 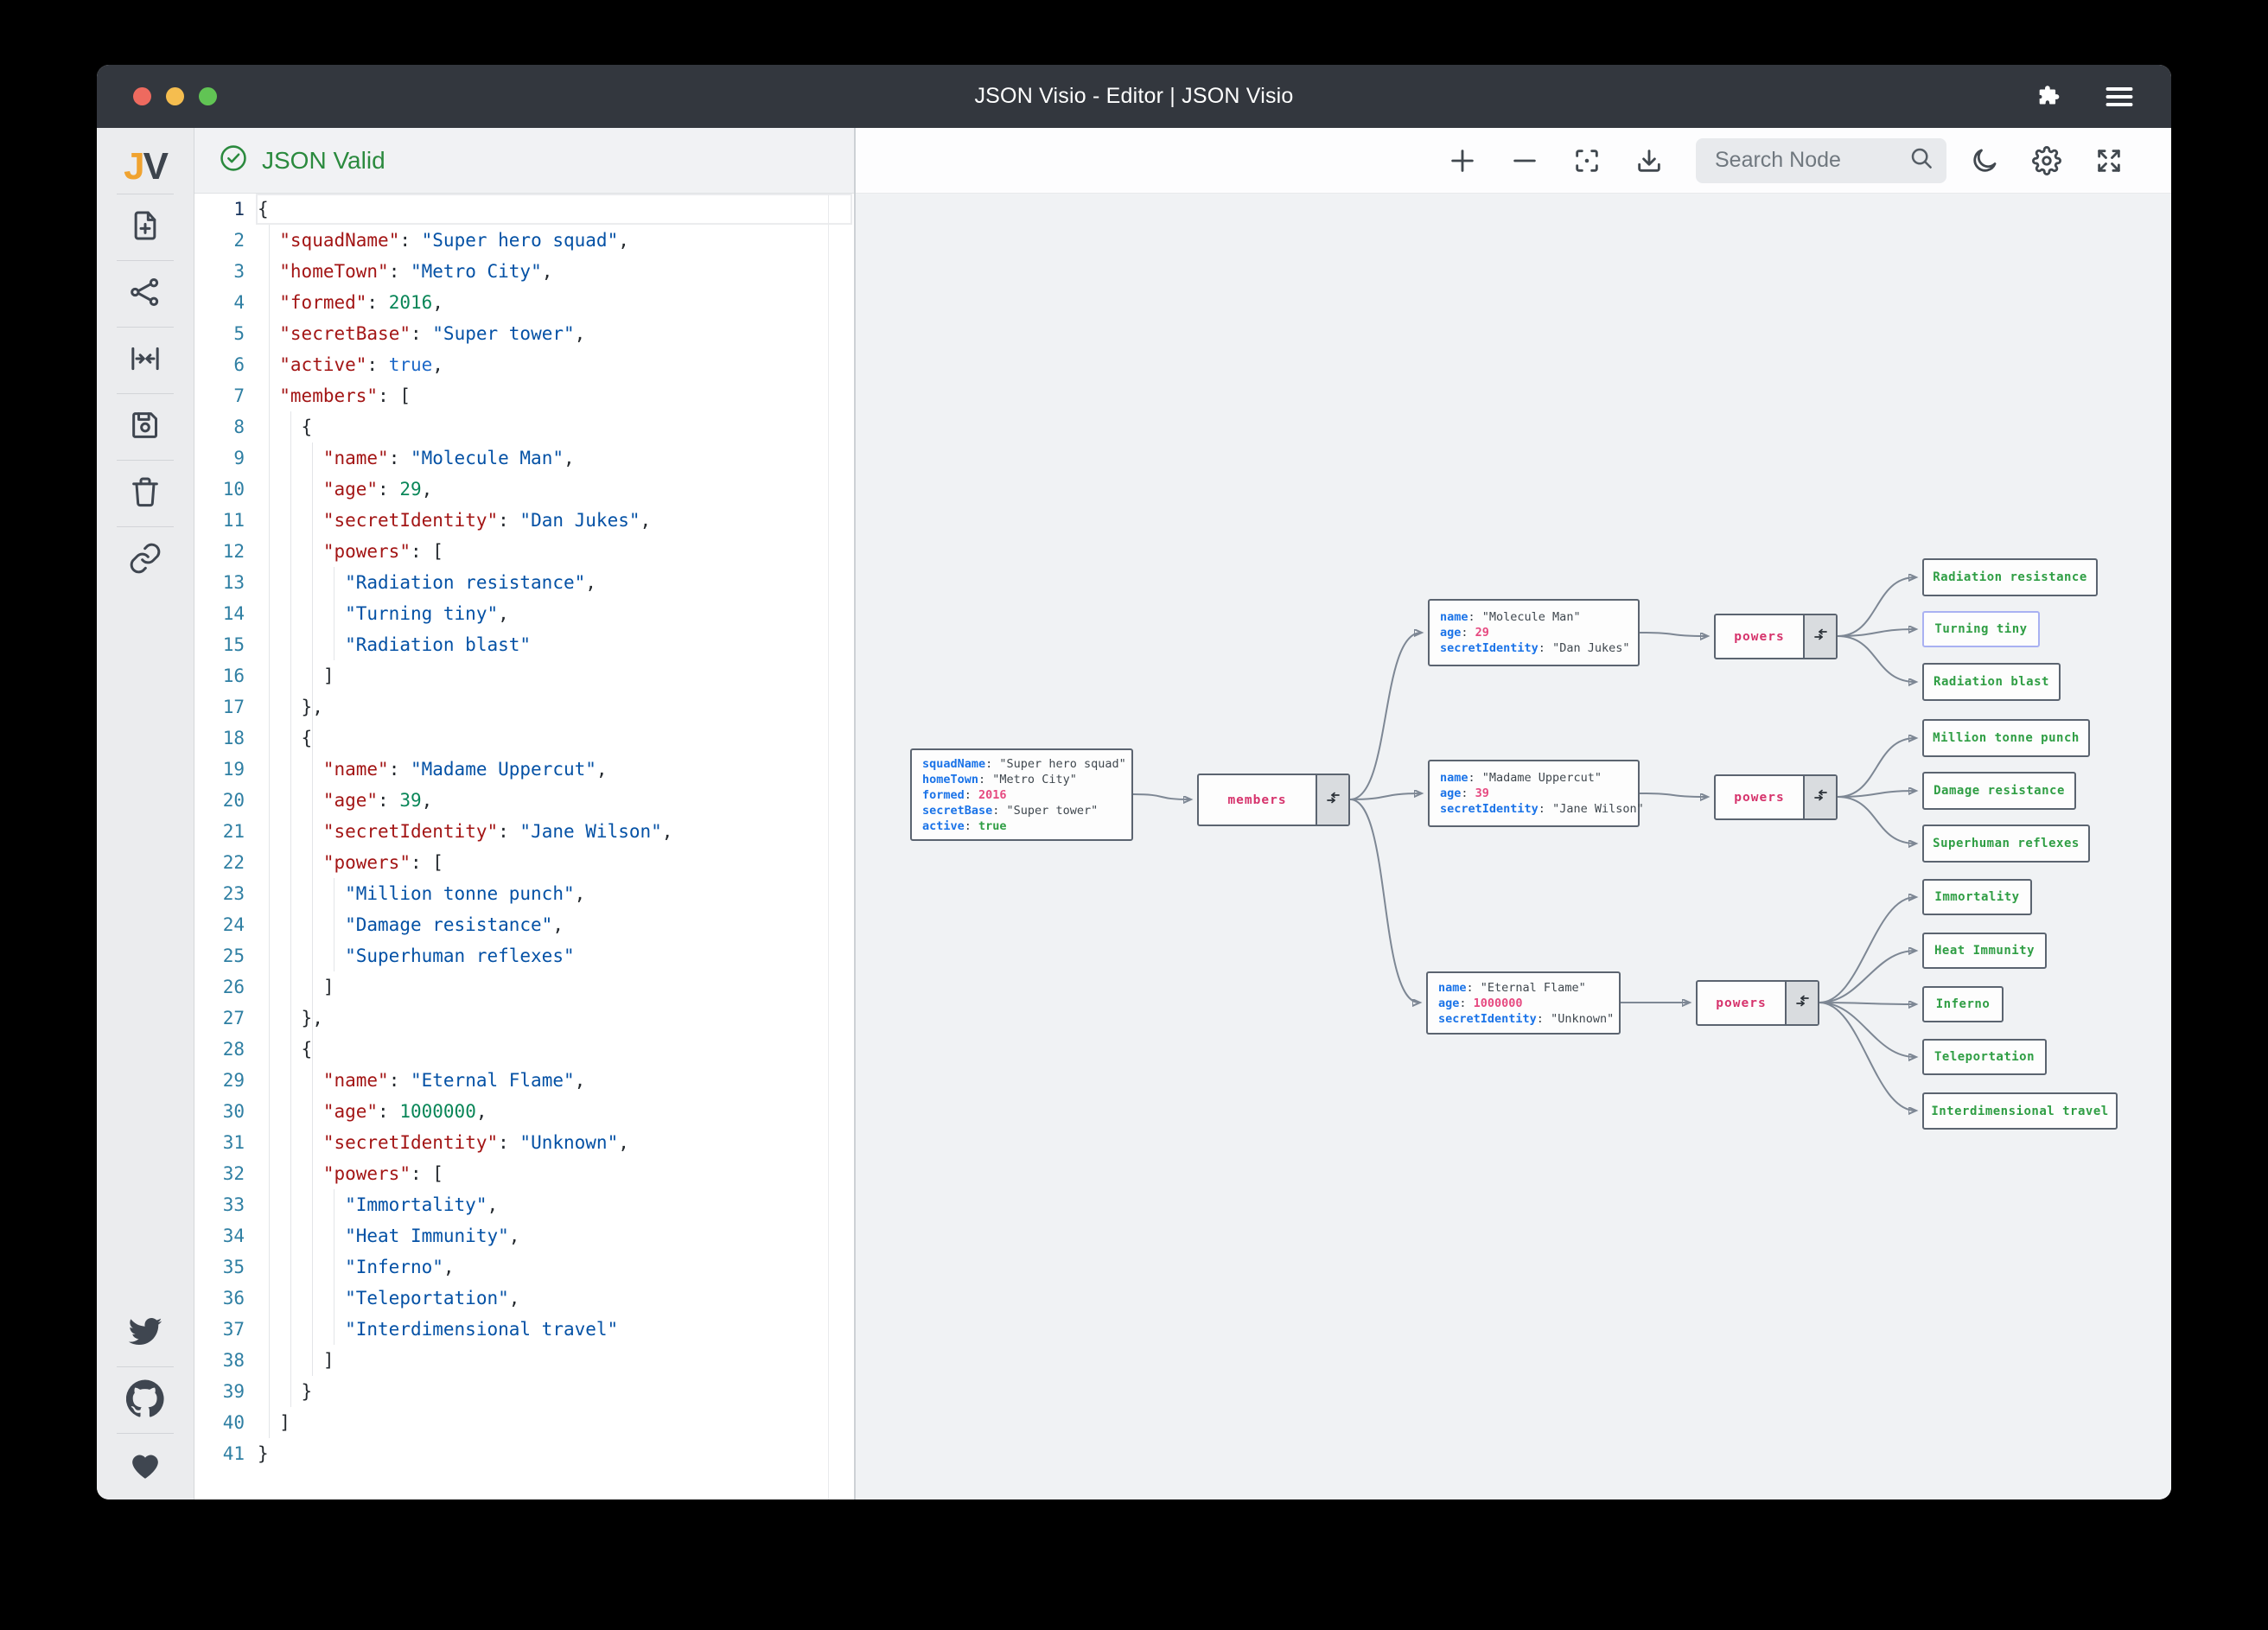 I want to click on search-node-box, so click(x=1821, y=160).